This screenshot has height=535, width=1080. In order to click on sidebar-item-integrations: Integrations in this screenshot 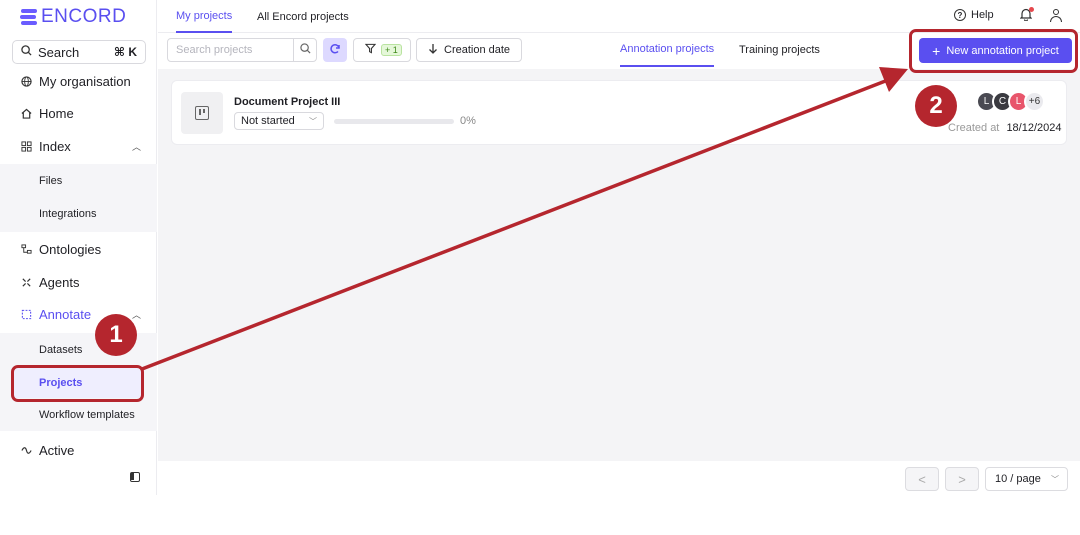, I will do `click(78, 214)`.